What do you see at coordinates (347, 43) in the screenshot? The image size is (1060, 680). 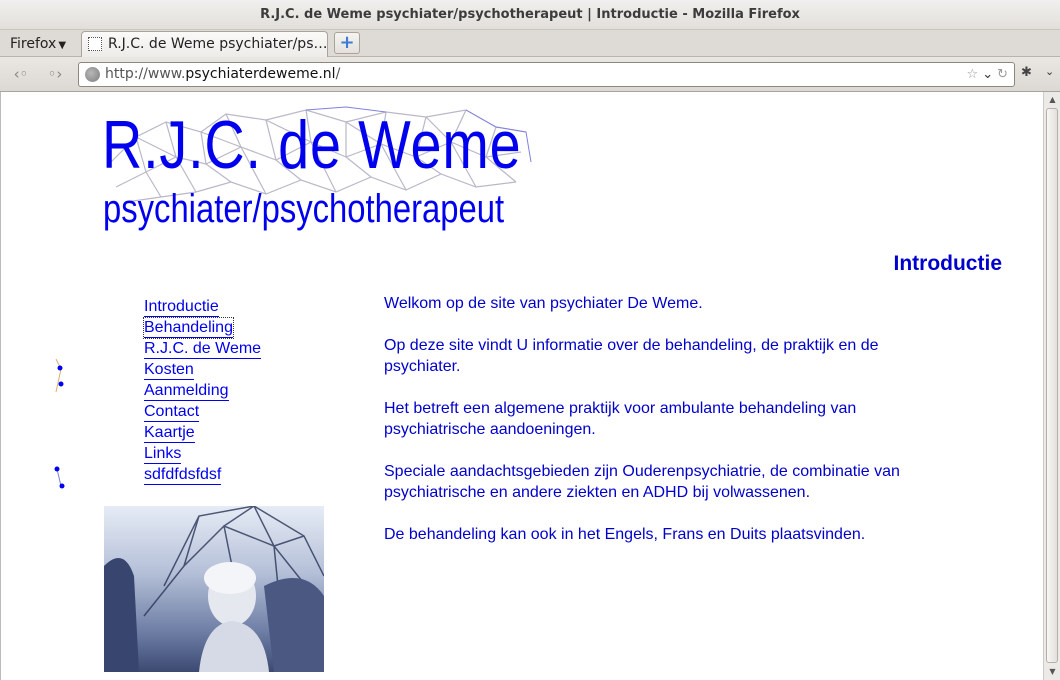 I see `new-tab-button: +` at bounding box center [347, 43].